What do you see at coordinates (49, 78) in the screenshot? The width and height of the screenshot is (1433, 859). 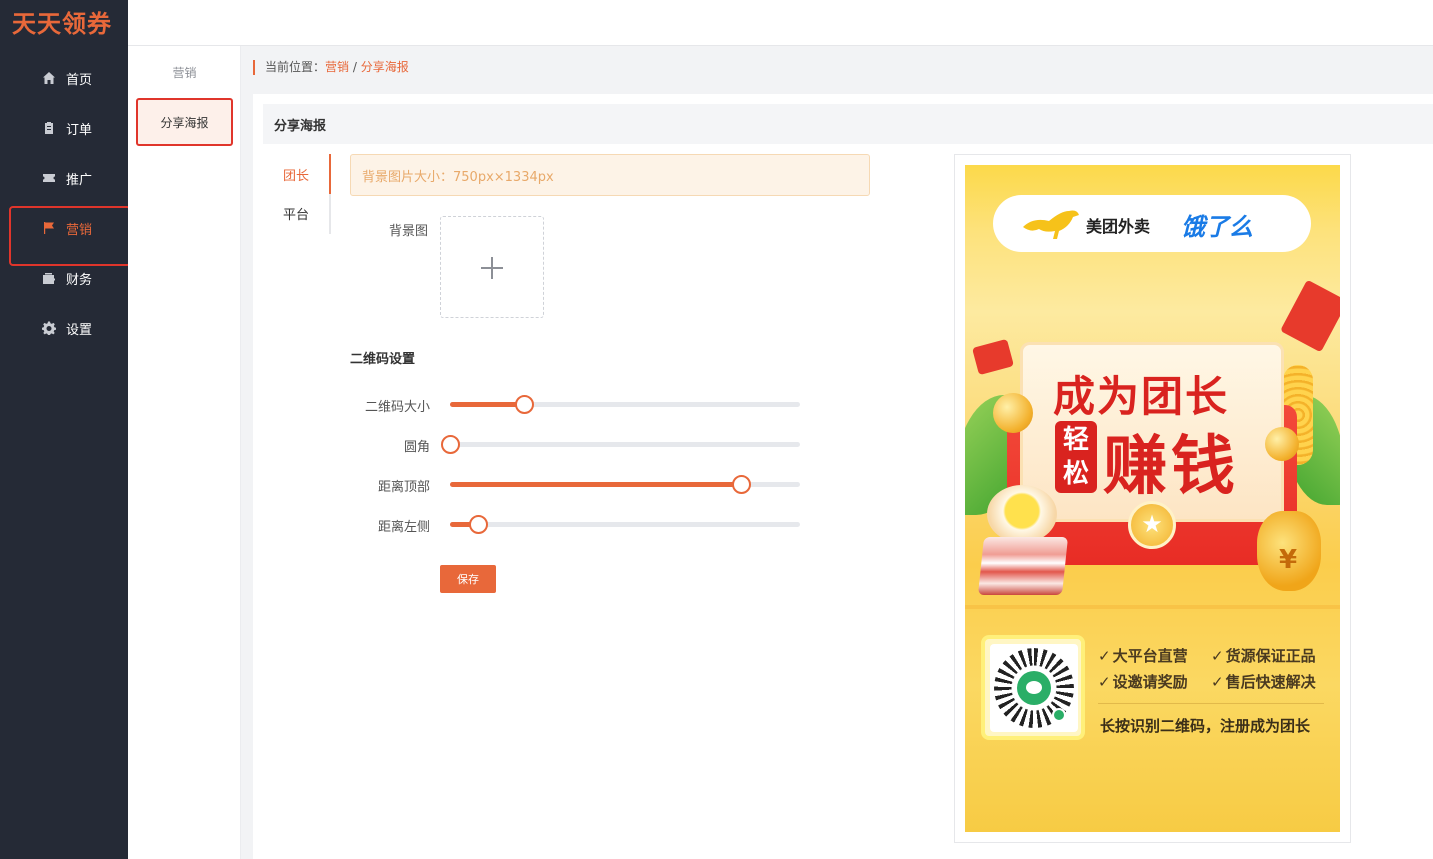 I see `home-icon` at bounding box center [49, 78].